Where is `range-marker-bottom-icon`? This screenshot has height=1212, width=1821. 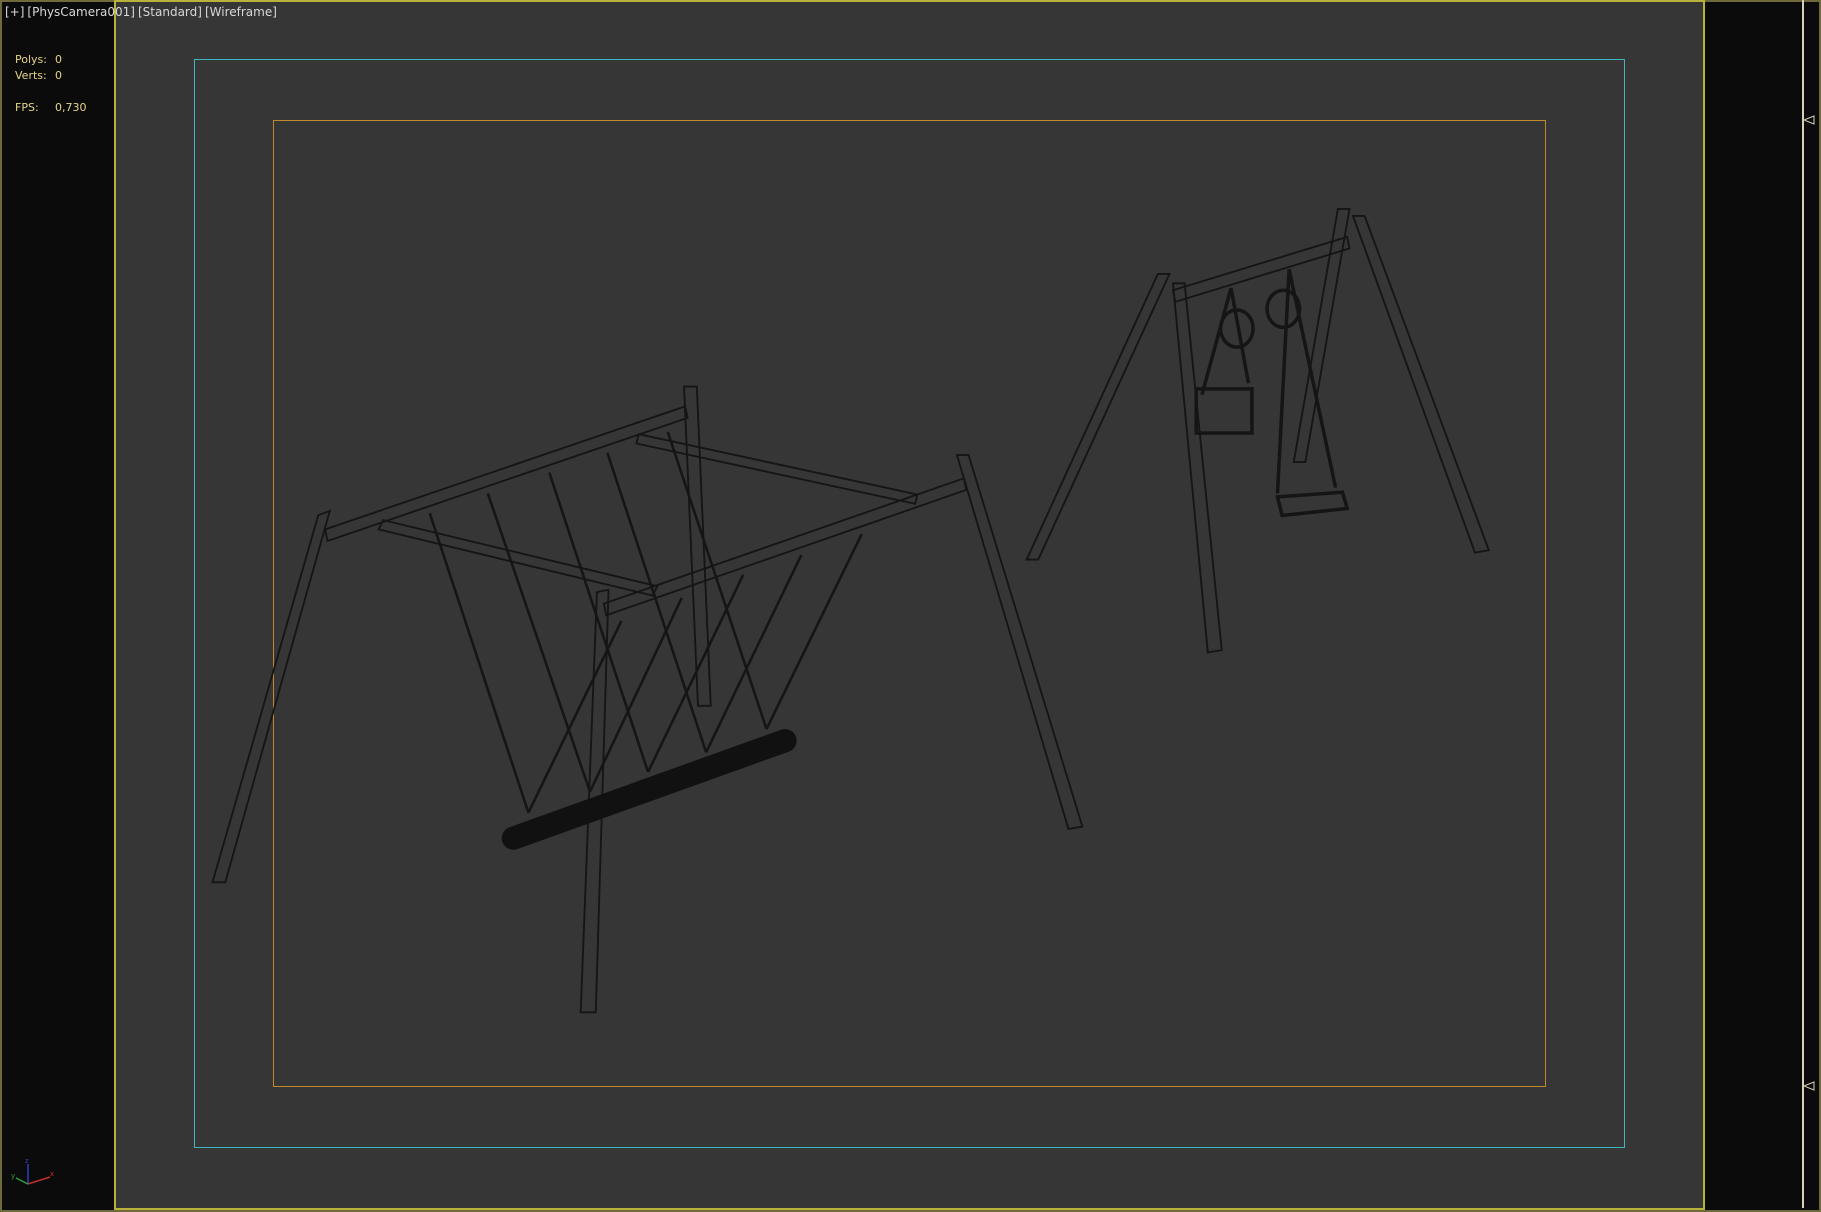 range-marker-bottom-icon is located at coordinates (1809, 1086).